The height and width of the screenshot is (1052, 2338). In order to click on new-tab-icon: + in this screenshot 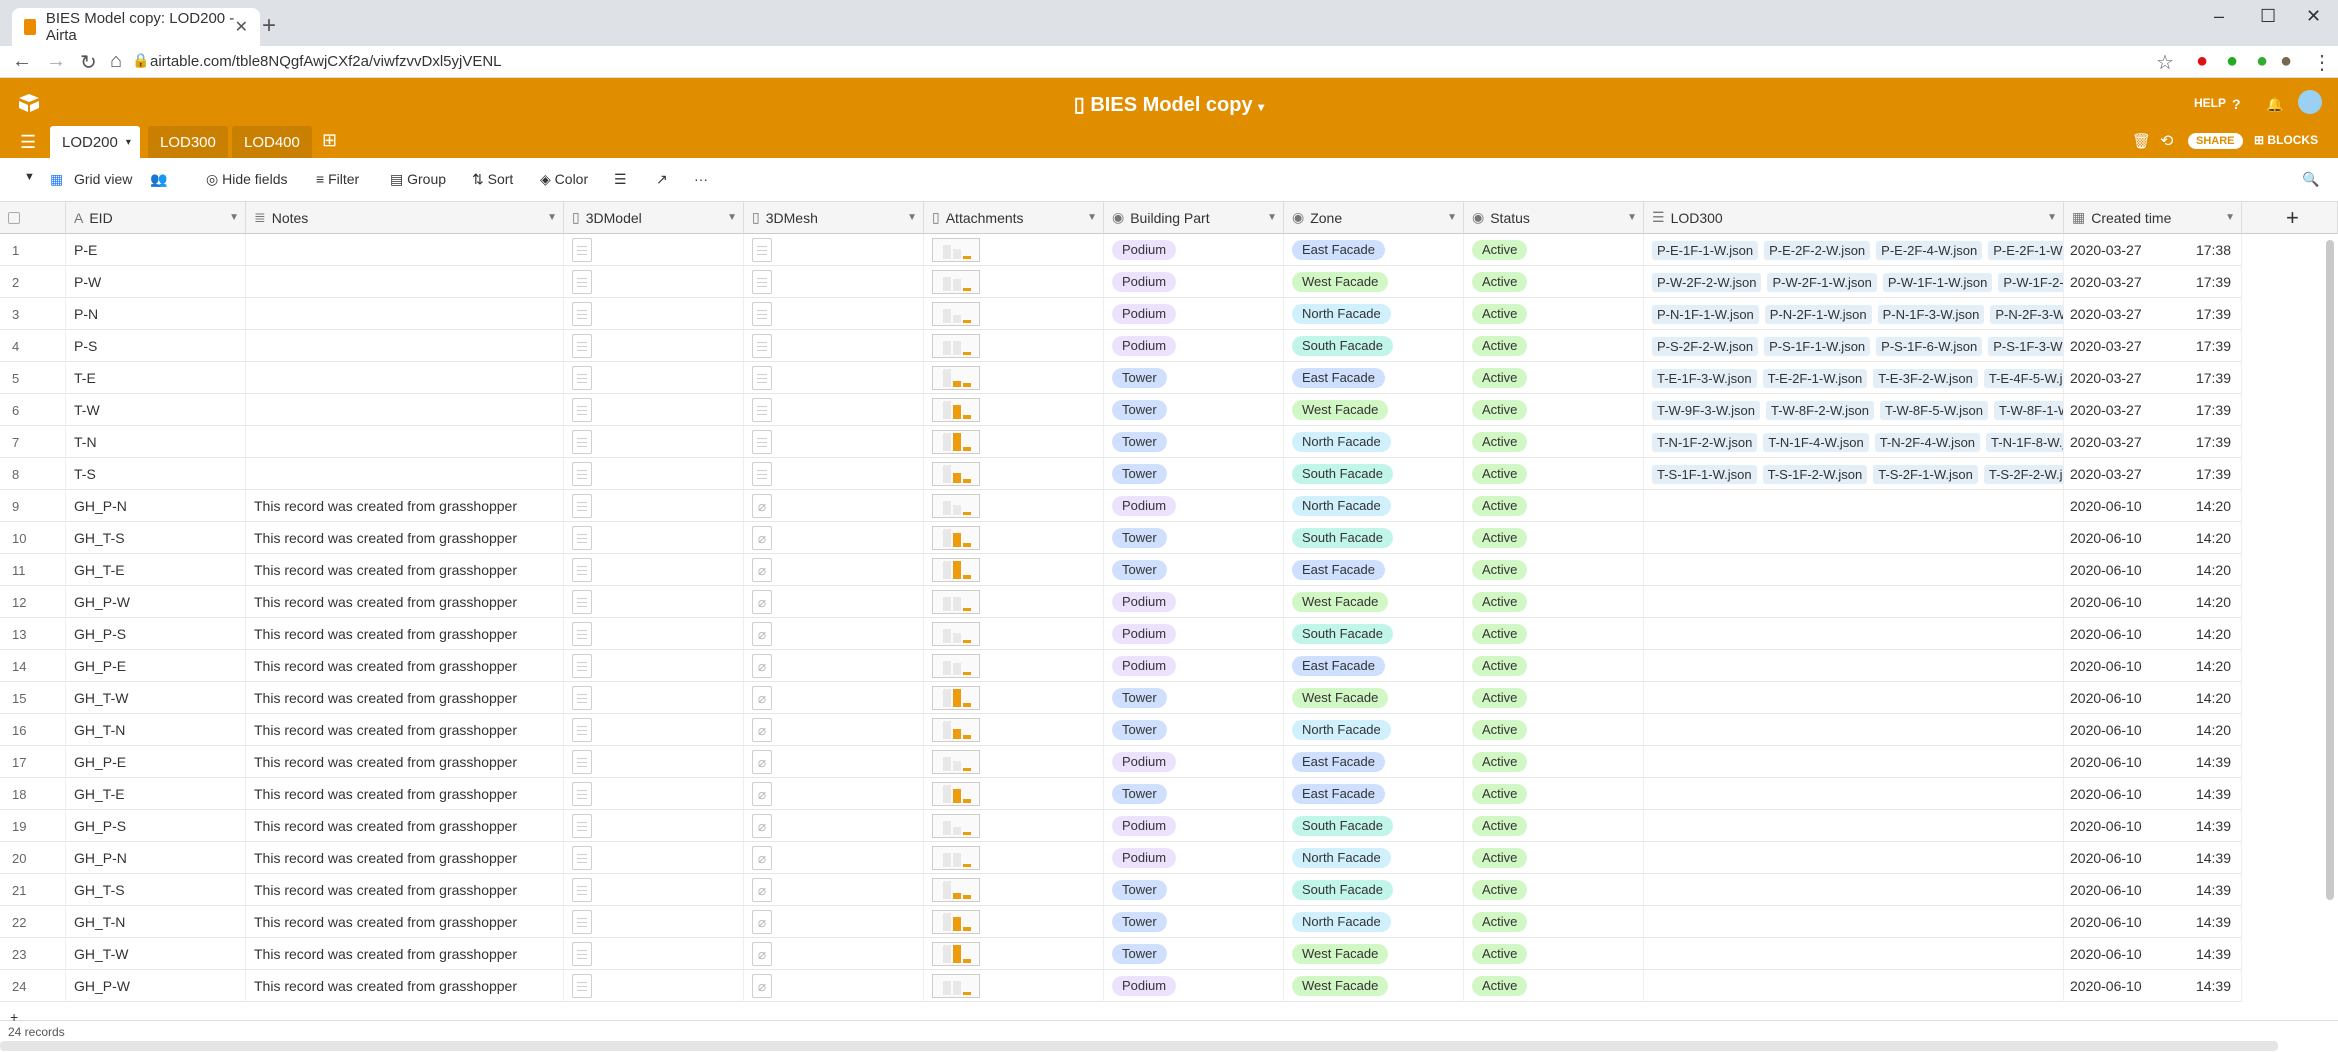, I will do `click(269, 26)`.